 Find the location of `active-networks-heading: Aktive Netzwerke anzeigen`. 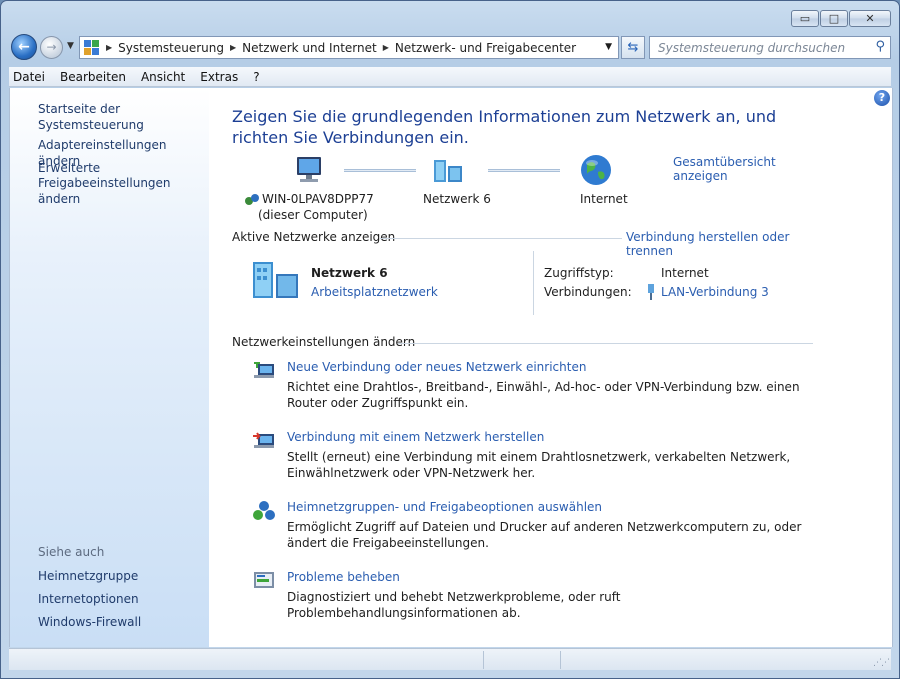

active-networks-heading: Aktive Netzwerke anzeigen is located at coordinates (314, 237).